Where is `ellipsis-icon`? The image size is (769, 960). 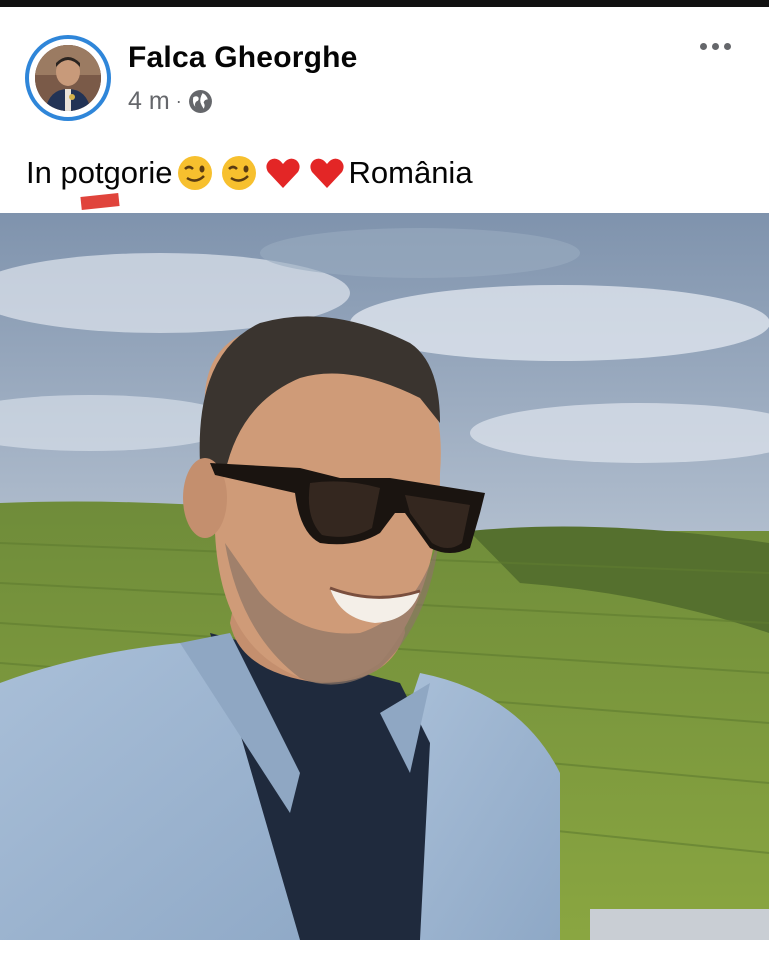
ellipsis-icon is located at coordinates (703, 46).